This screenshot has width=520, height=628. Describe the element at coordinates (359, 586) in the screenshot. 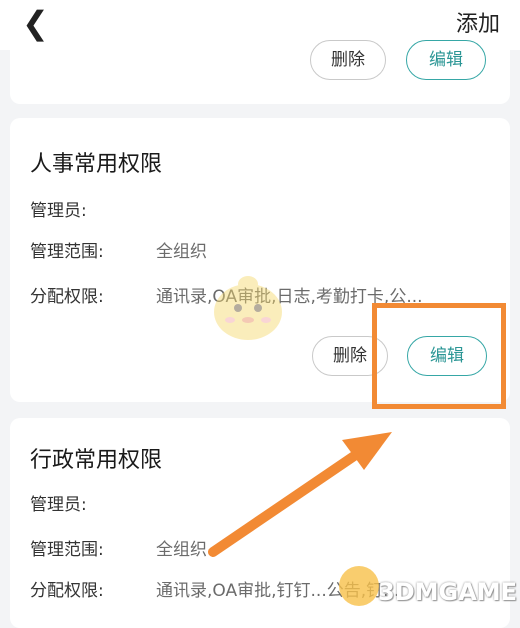

I see `watermark-mascot-icon` at that location.